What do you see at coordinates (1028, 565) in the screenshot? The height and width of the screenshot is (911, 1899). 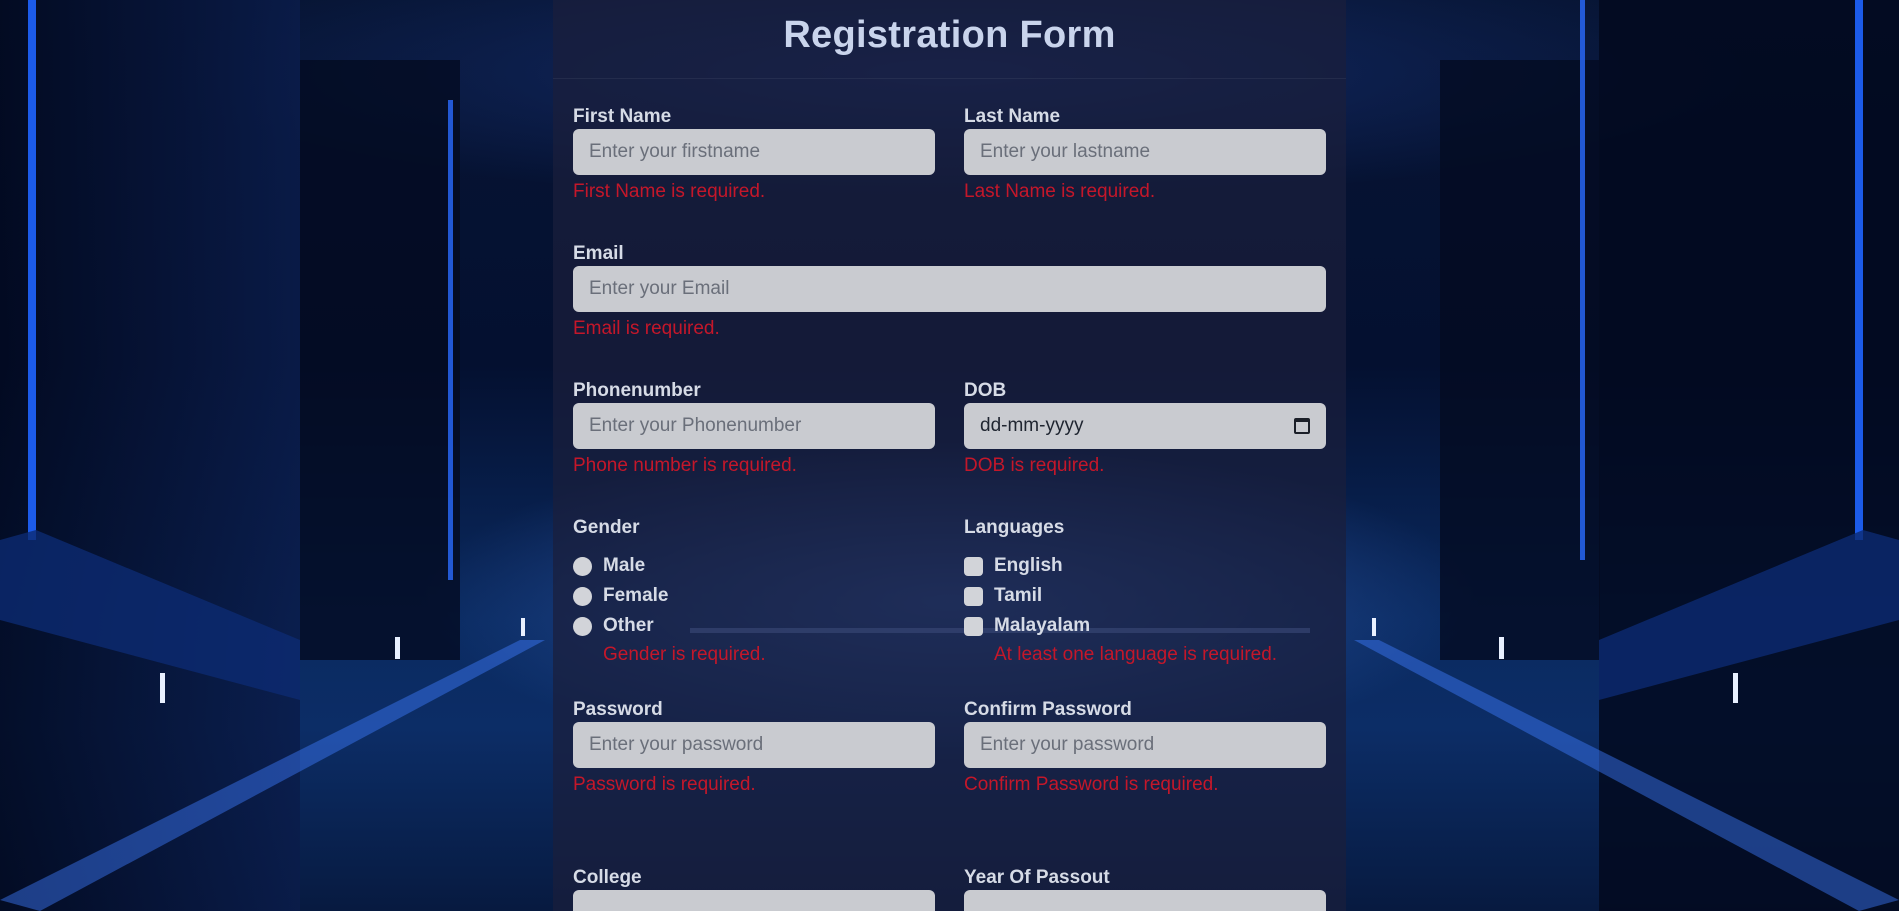 I see `language-option-label: English` at bounding box center [1028, 565].